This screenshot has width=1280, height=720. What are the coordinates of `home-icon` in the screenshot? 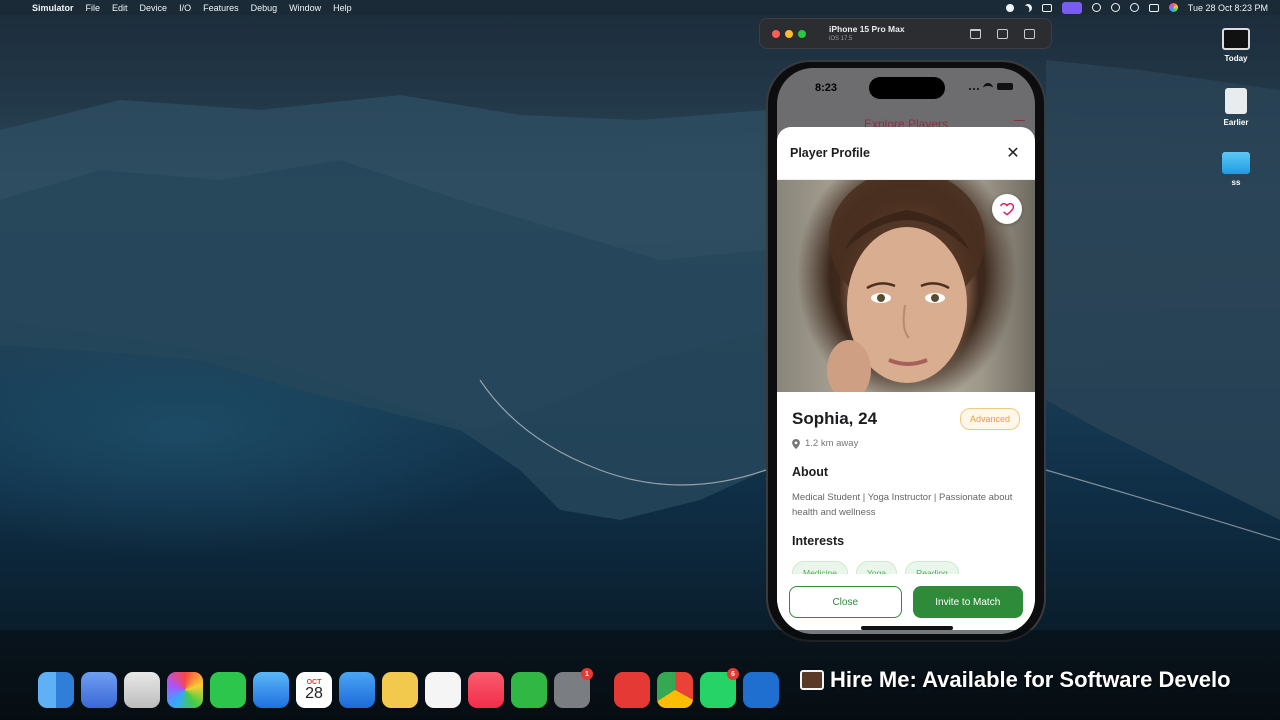 It's located at (975, 33).